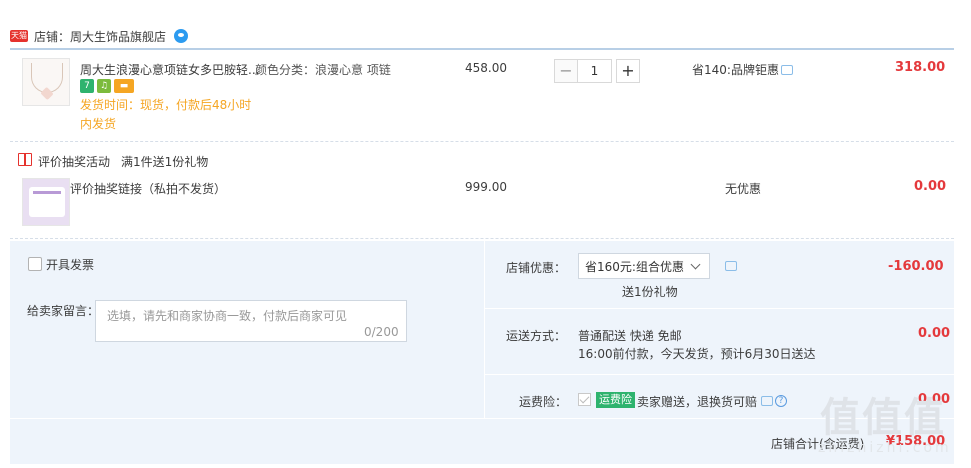  What do you see at coordinates (920, 67) in the screenshot?
I see `item1-amount: 318.00` at bounding box center [920, 67].